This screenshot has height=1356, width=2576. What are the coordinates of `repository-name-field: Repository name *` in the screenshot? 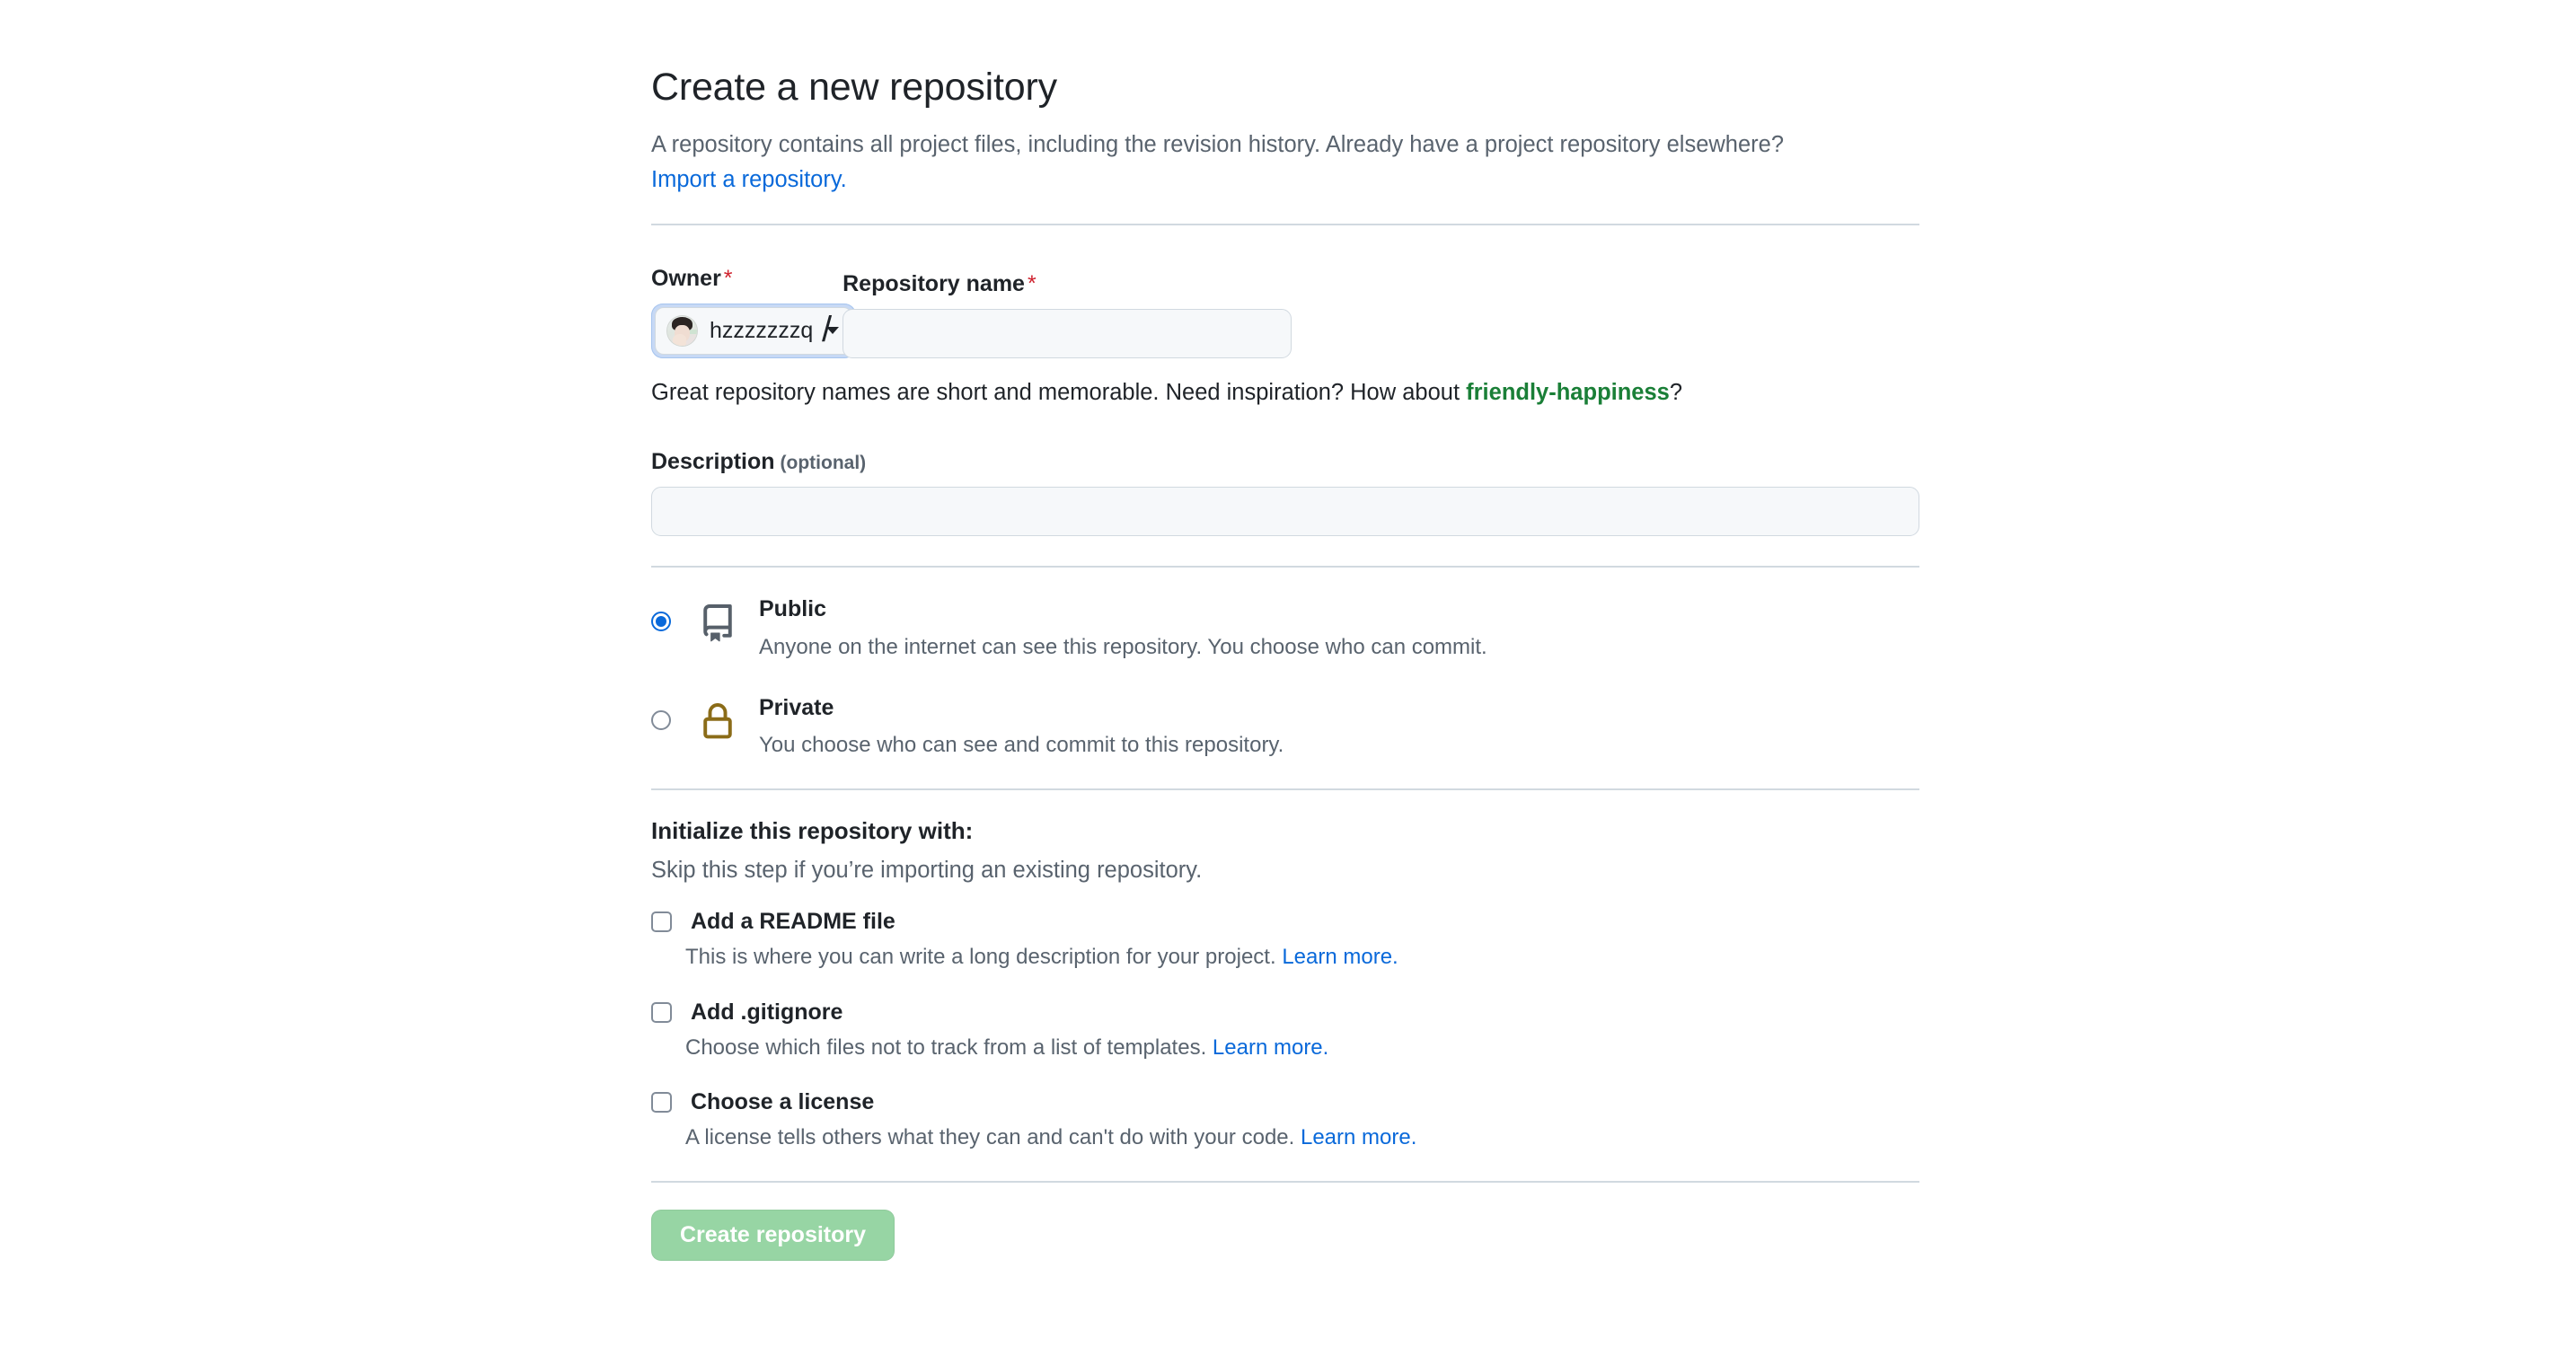 It's located at (1067, 314).